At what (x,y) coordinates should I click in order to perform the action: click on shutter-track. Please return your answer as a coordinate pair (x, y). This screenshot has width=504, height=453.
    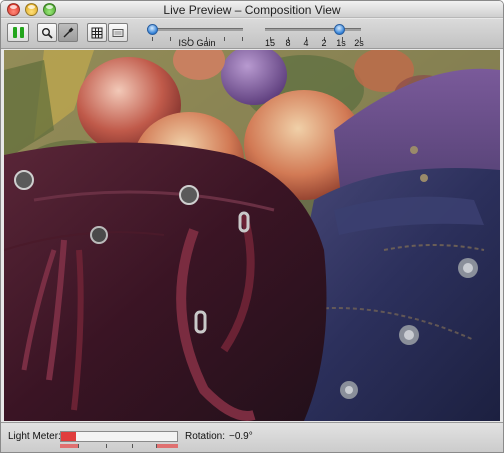
    Looking at the image, I should click on (313, 29).